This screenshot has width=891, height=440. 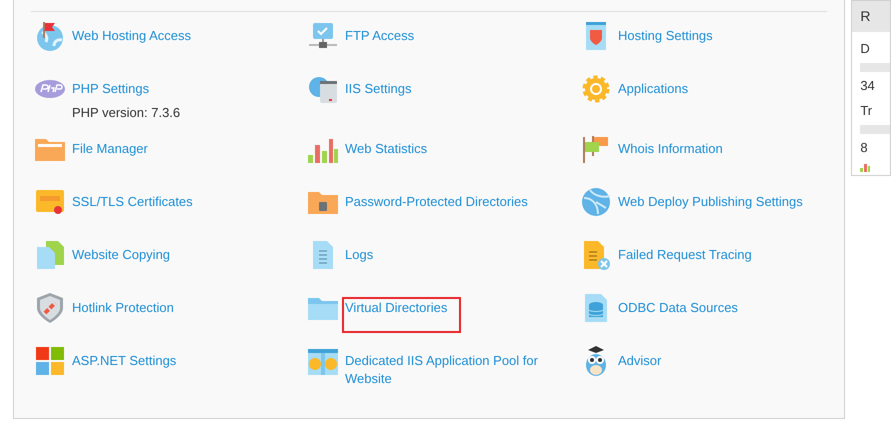 I want to click on tool-link: IIS Settings, so click(x=378, y=89).